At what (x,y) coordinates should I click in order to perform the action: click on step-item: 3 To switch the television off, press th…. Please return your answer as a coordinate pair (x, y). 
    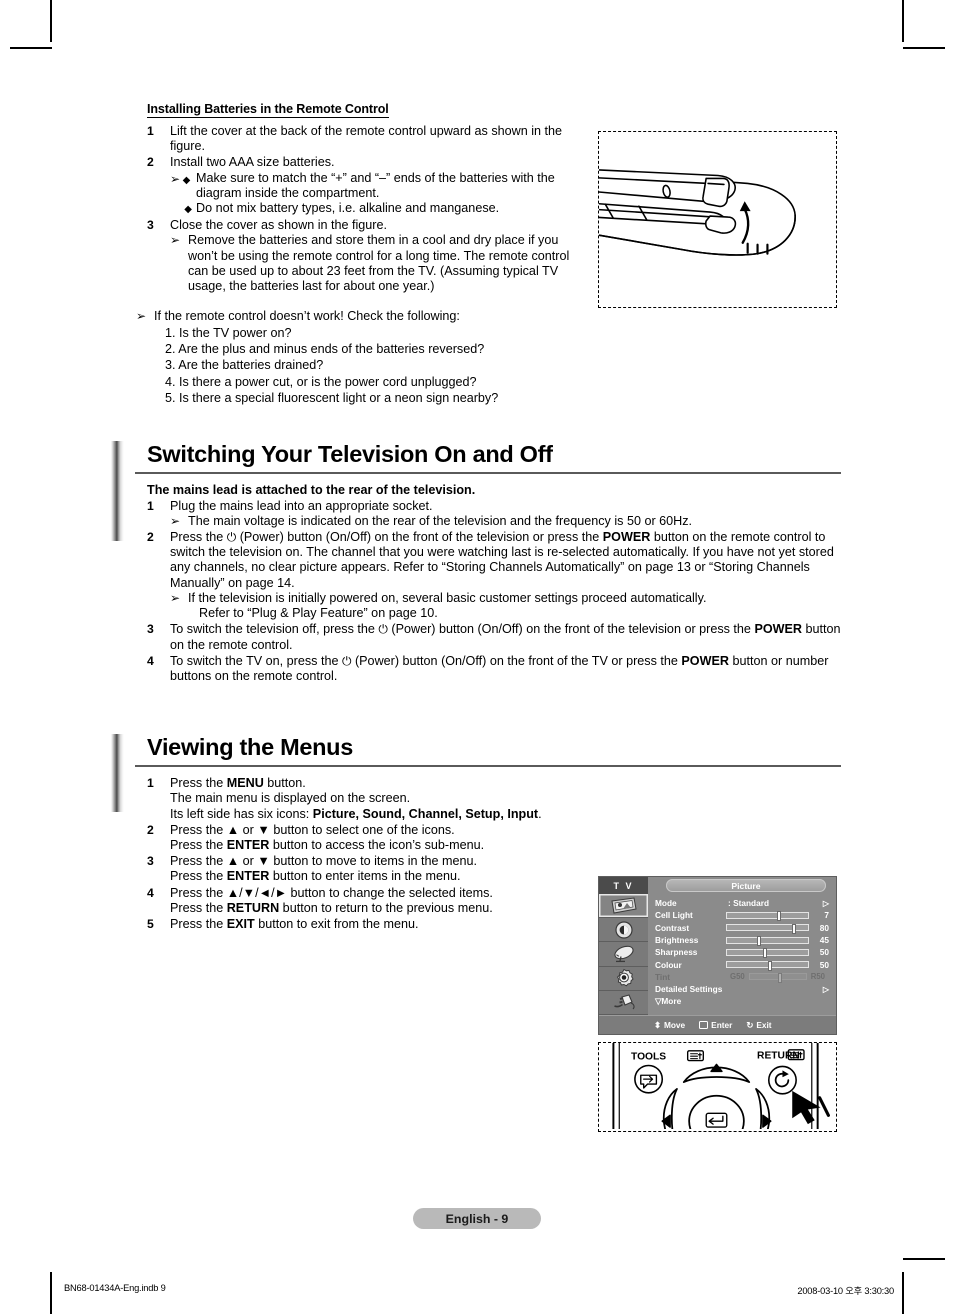
    Looking at the image, I should click on (476, 637).